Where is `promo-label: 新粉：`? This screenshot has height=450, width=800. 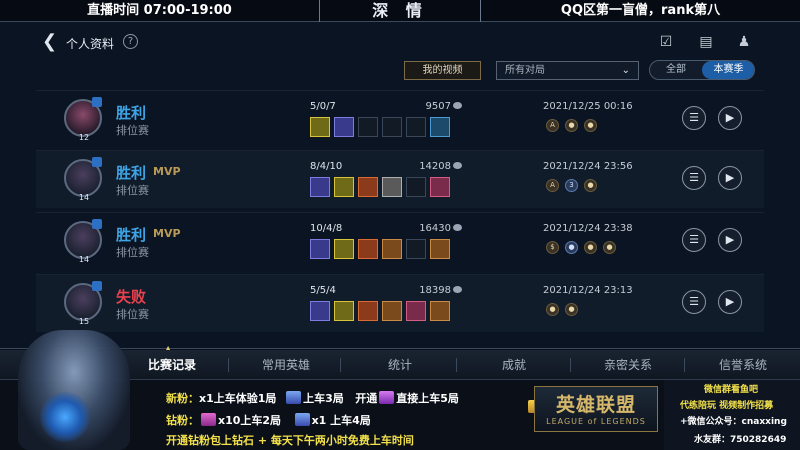
promo-label: 新粉： is located at coordinates (182, 398).